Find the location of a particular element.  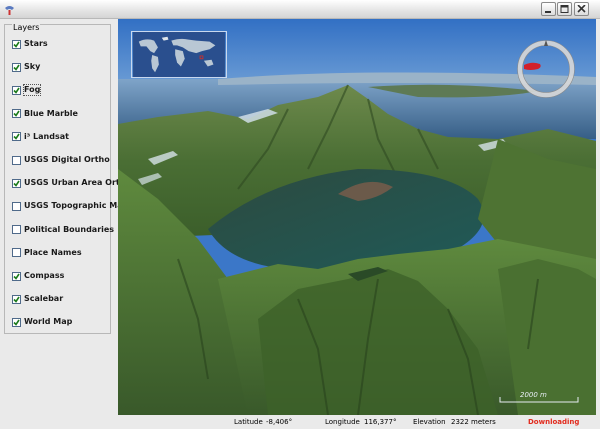

layer-row: USGS Digital Ortho is located at coordinates (61, 160).